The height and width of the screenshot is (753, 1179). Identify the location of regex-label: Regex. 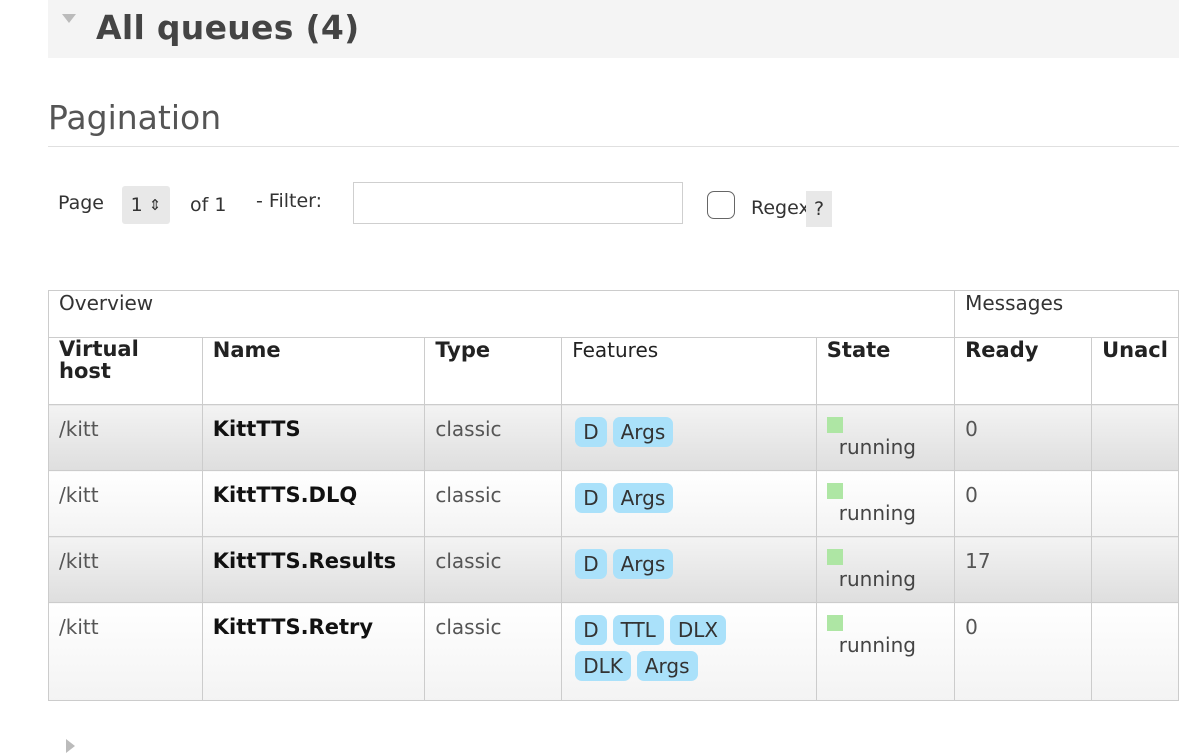
(780, 208).